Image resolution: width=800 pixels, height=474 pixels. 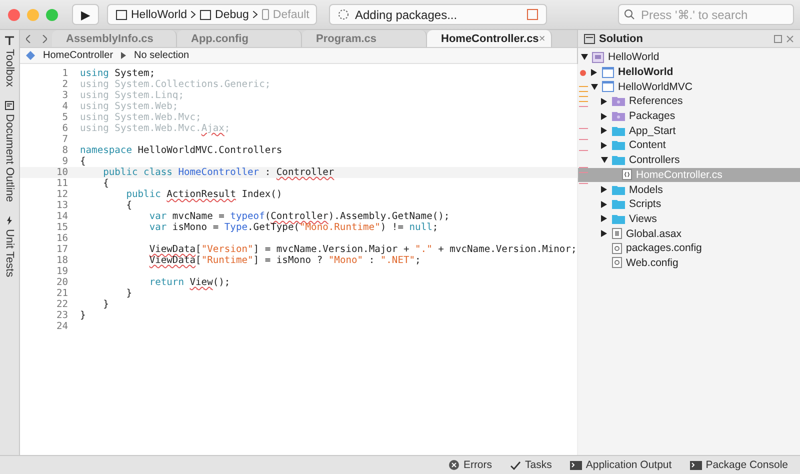 What do you see at coordinates (265, 14) in the screenshot?
I see `phone-icon` at bounding box center [265, 14].